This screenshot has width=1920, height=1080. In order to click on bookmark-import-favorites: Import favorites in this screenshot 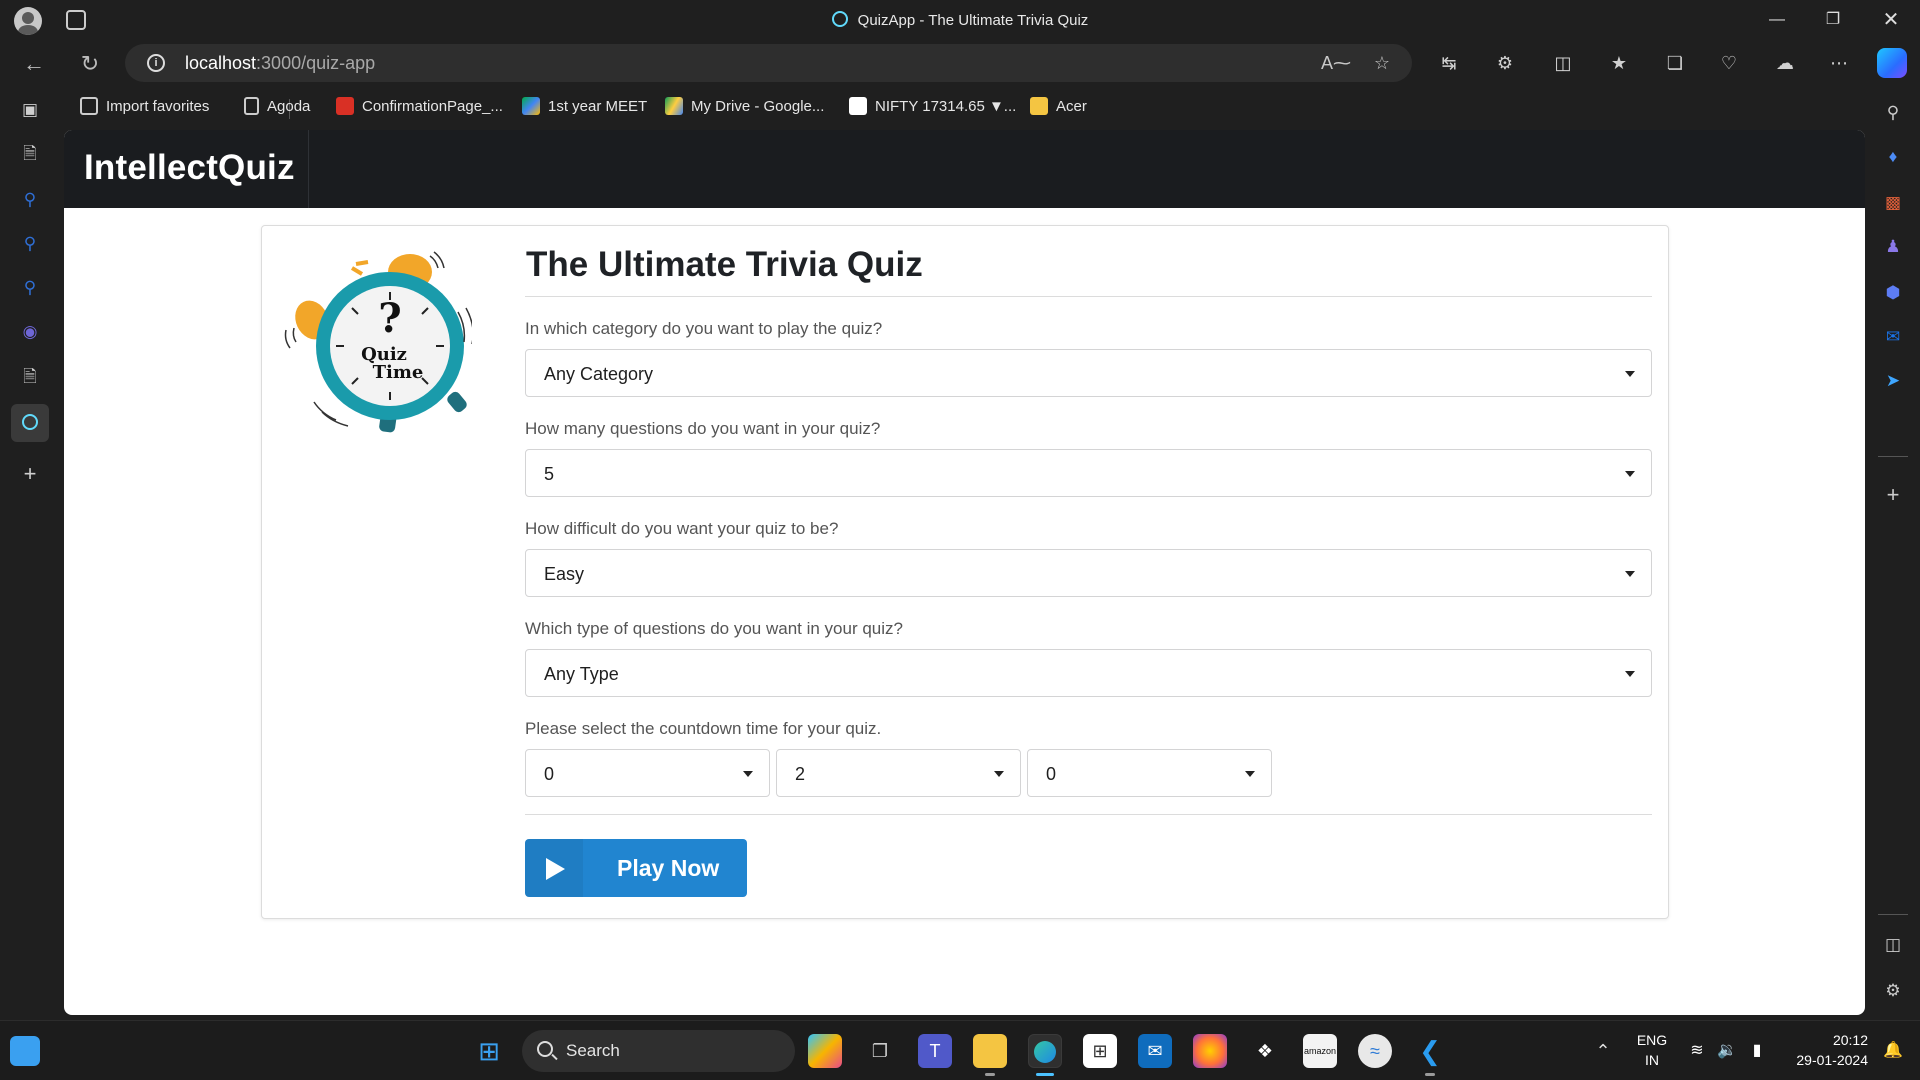, I will do `click(144, 107)`.